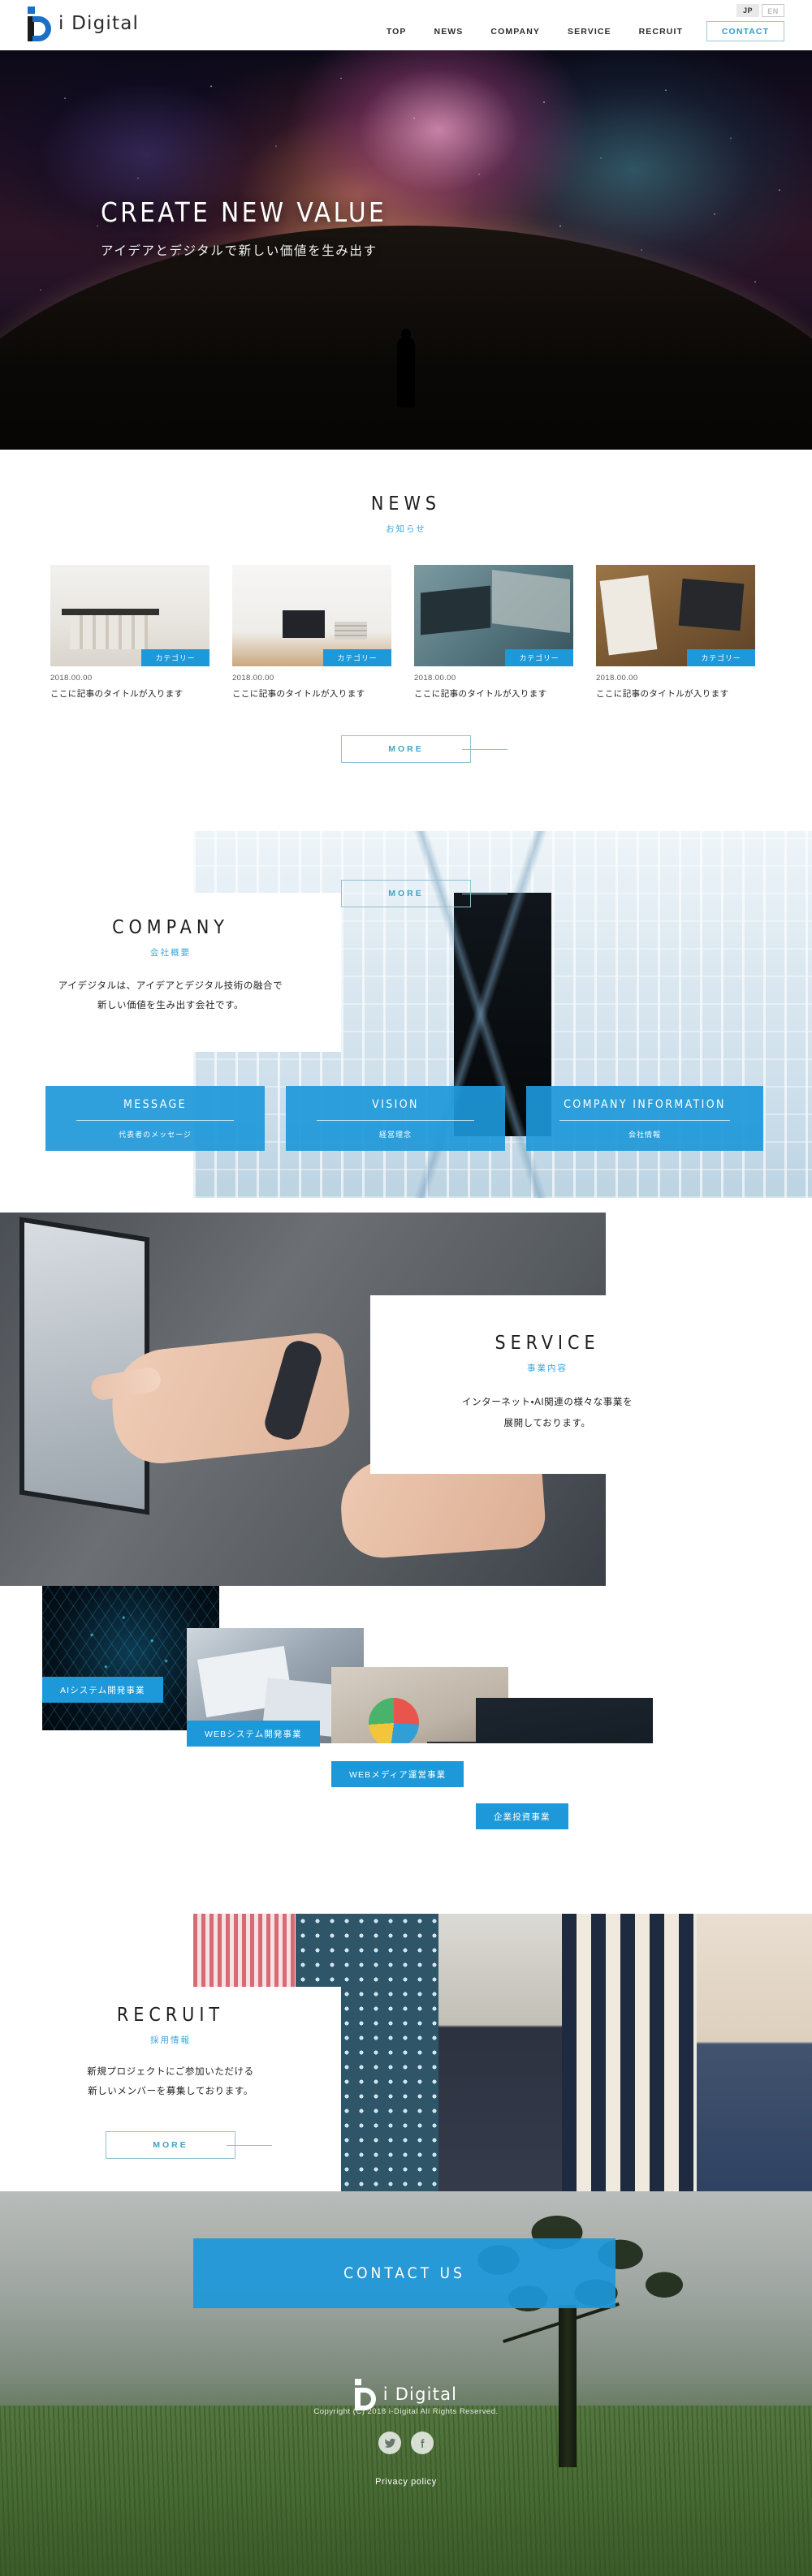 This screenshot has width=812, height=2576. Describe the element at coordinates (171, 1005) in the screenshot. I see `company-description-line2: 新しい価値を生み出す会社です。` at that location.